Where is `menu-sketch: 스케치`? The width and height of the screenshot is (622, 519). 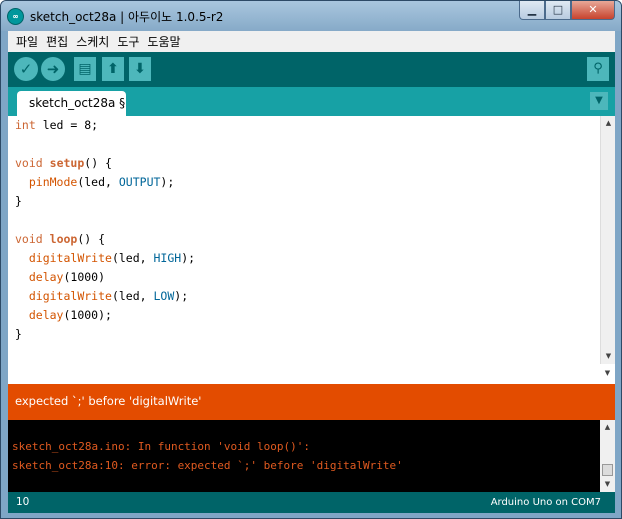 menu-sketch: 스케치 is located at coordinates (92, 41).